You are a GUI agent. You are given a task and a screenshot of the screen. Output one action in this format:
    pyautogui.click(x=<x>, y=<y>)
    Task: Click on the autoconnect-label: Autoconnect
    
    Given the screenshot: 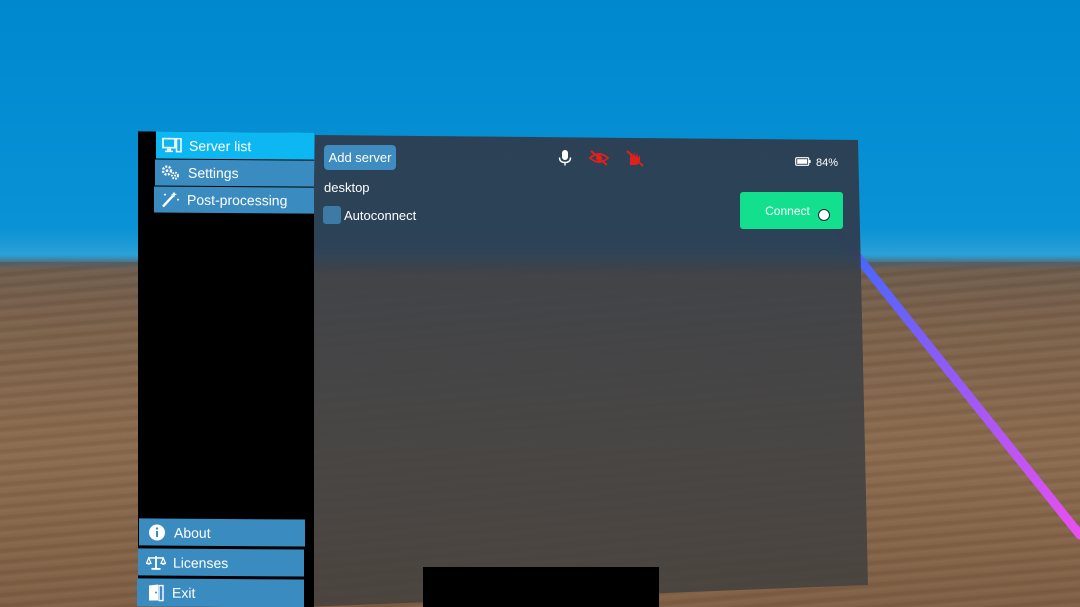 What is the action you would take?
    pyautogui.click(x=380, y=215)
    